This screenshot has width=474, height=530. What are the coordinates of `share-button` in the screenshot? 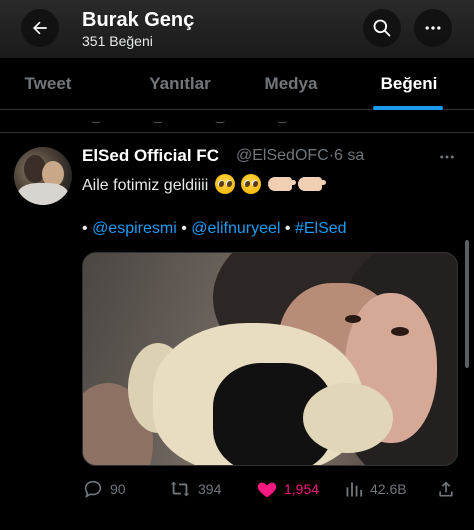 It's located at (449, 489).